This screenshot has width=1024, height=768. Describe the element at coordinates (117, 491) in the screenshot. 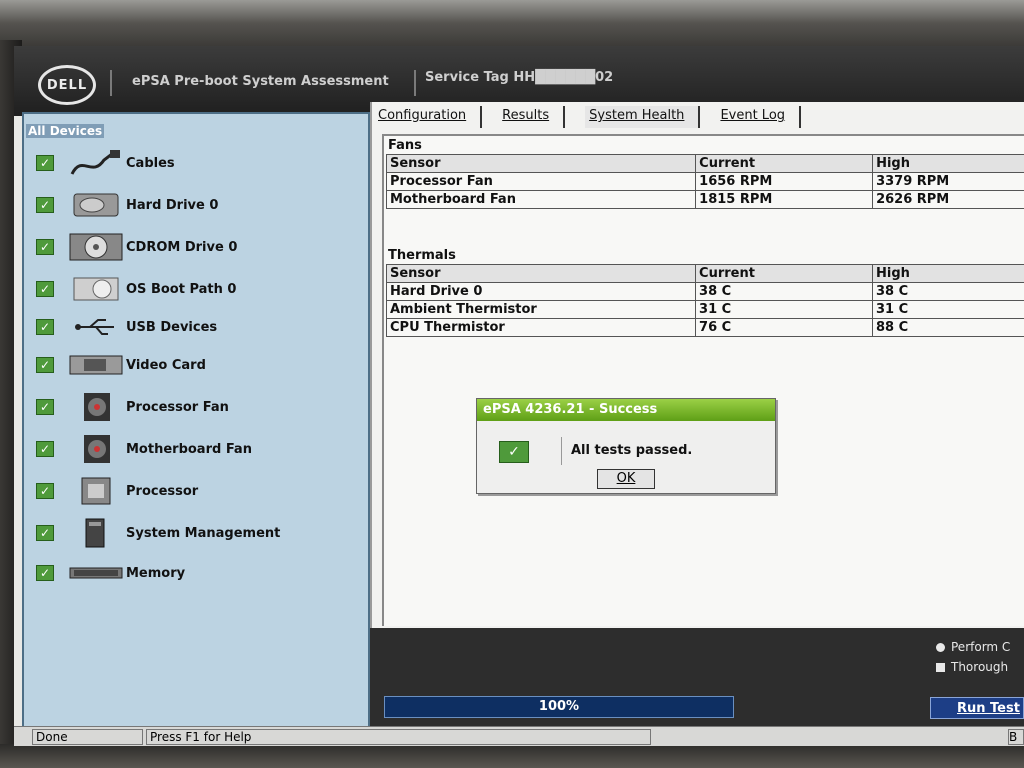

I see `device-item-processor: ✓ Processor` at that location.